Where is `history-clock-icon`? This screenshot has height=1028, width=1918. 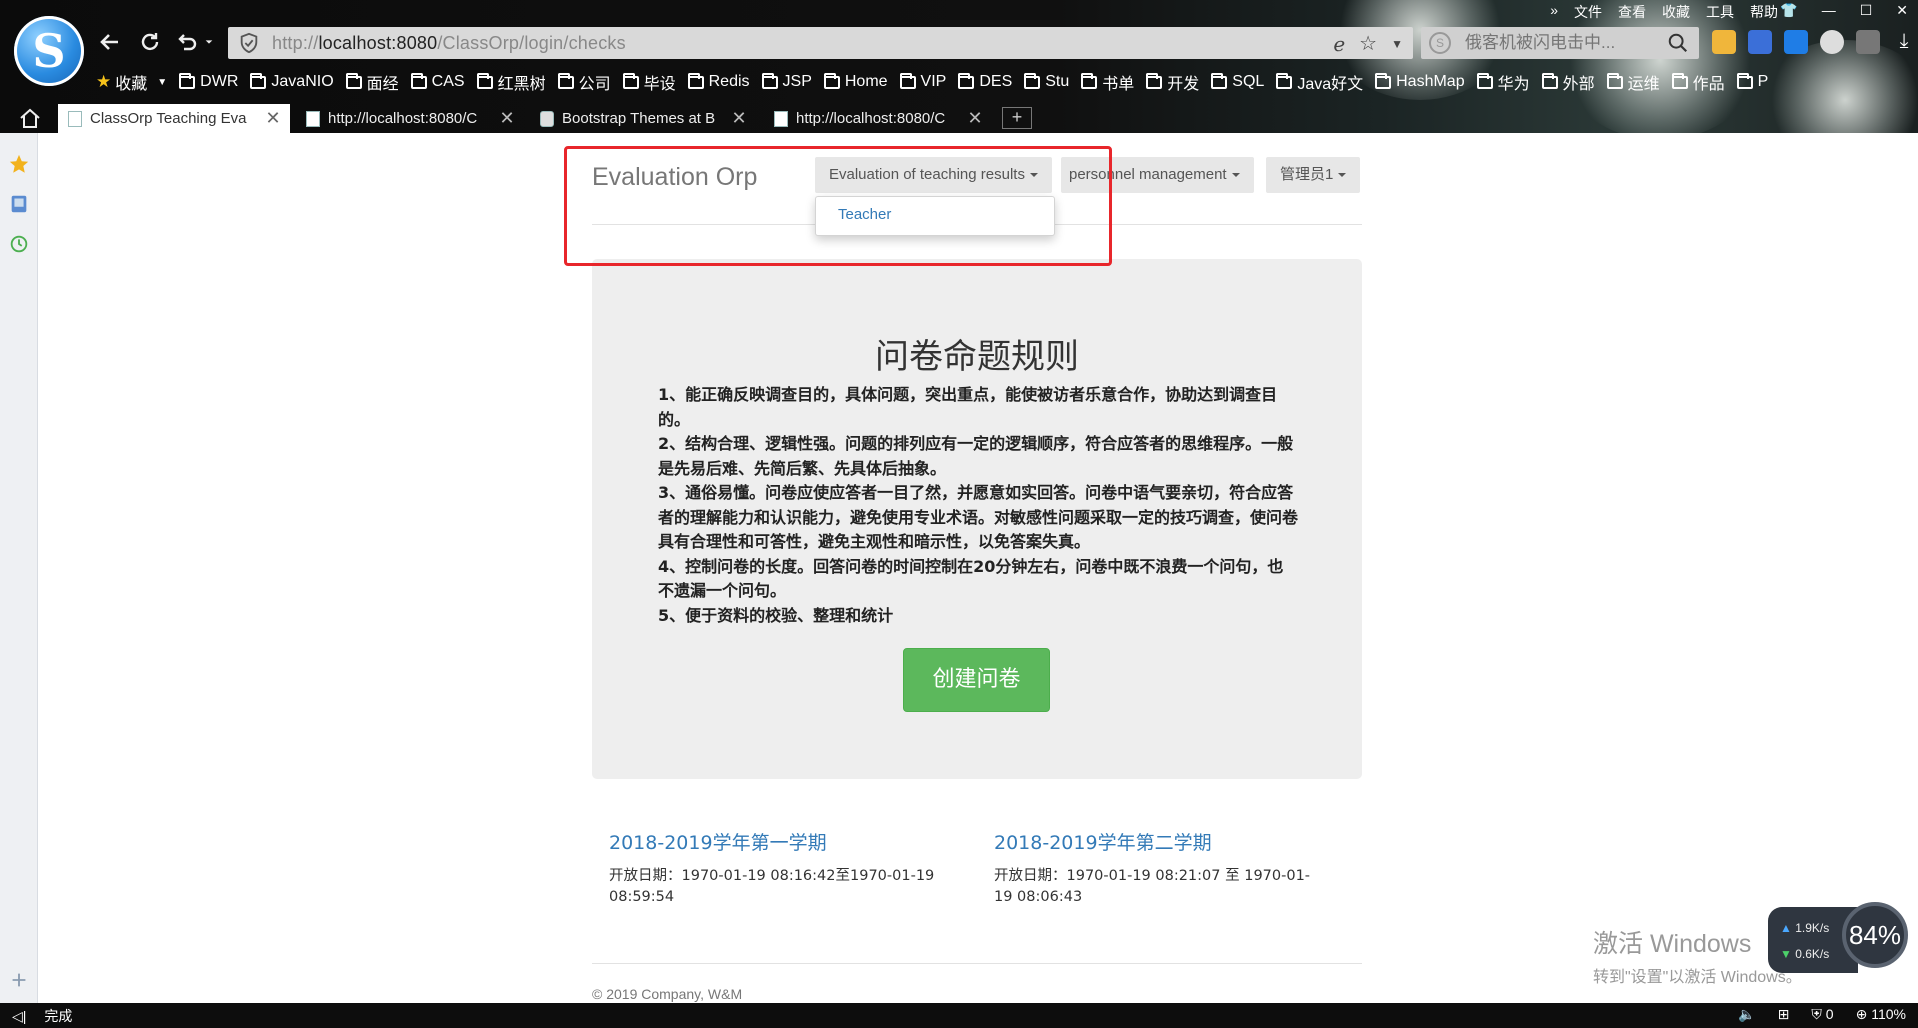 history-clock-icon is located at coordinates (19, 244).